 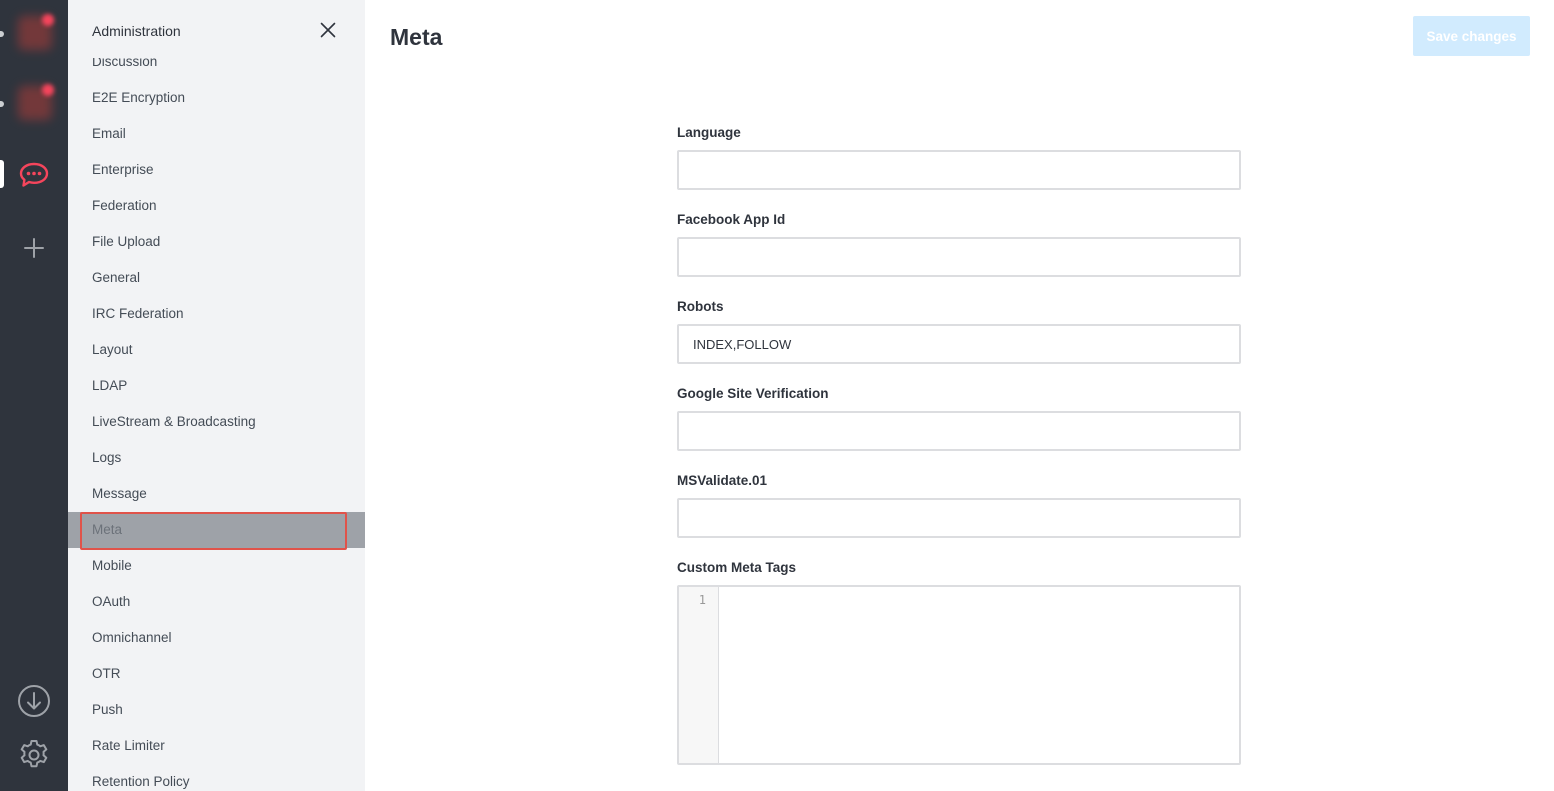 What do you see at coordinates (216, 422) in the screenshot?
I see `sidebar-item-livestream: LiveStream & Broadcasting` at bounding box center [216, 422].